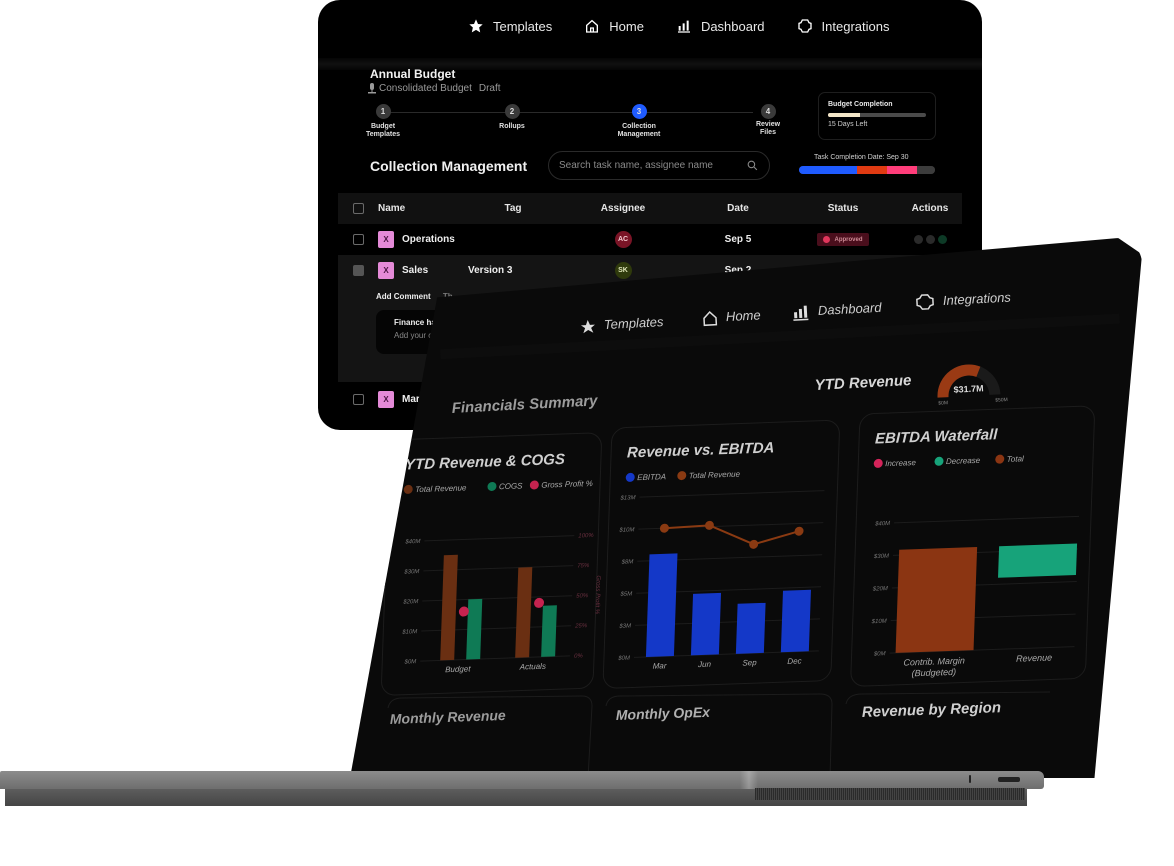 The height and width of the screenshot is (866, 1174). Describe the element at coordinates (855, 26) in the screenshot. I see `nav-label: Integrations` at that location.